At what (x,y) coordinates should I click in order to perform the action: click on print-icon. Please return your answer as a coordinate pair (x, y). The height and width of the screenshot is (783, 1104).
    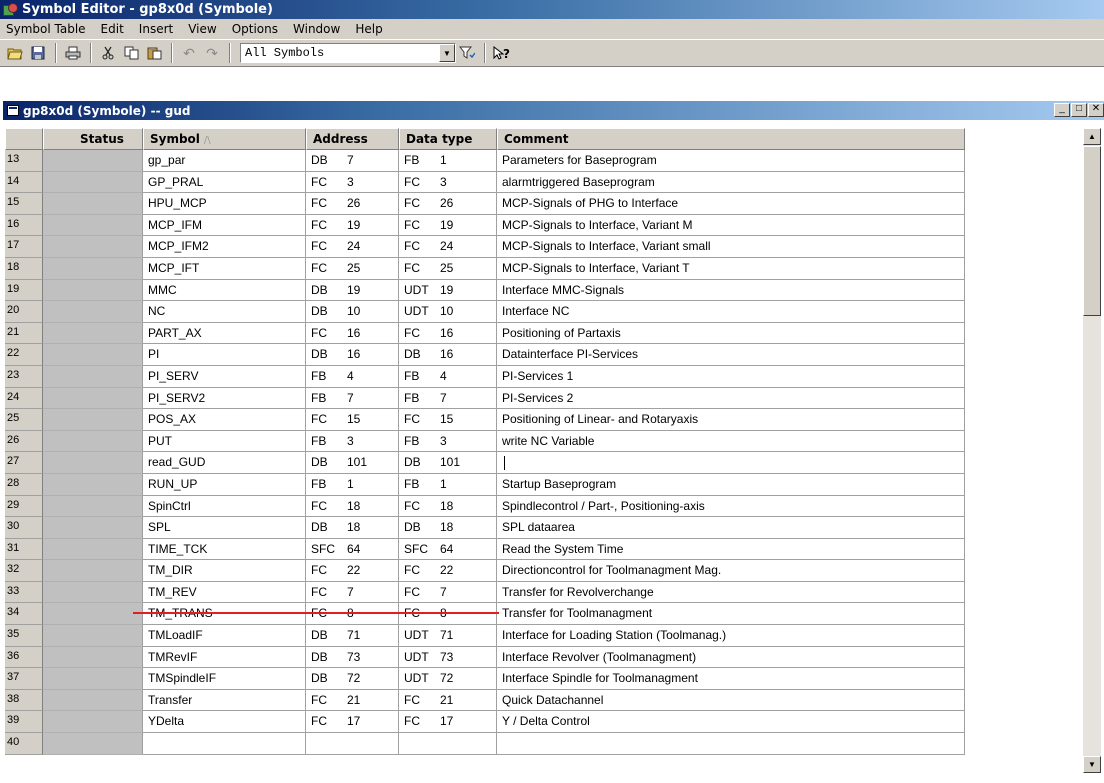
    Looking at the image, I should click on (73, 53).